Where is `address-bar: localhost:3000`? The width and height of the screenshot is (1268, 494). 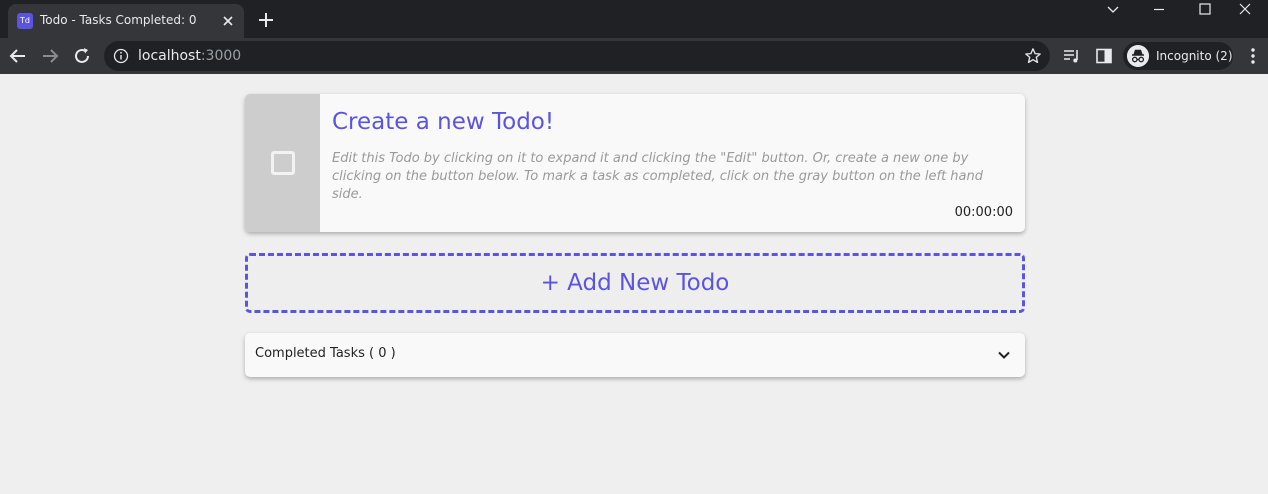
address-bar: localhost:3000 is located at coordinates (577, 56).